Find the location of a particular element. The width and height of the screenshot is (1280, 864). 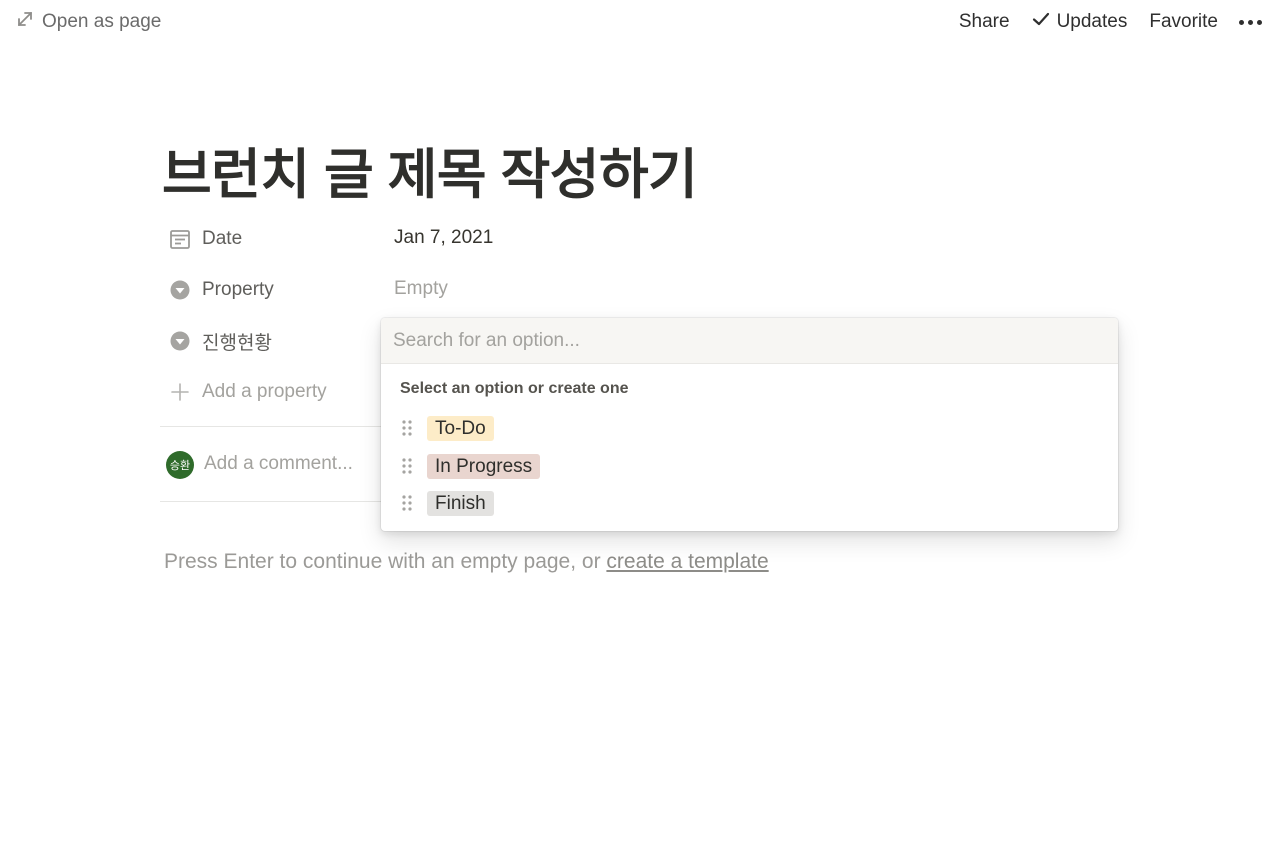

updates-button: Updates is located at coordinates (1080, 22).